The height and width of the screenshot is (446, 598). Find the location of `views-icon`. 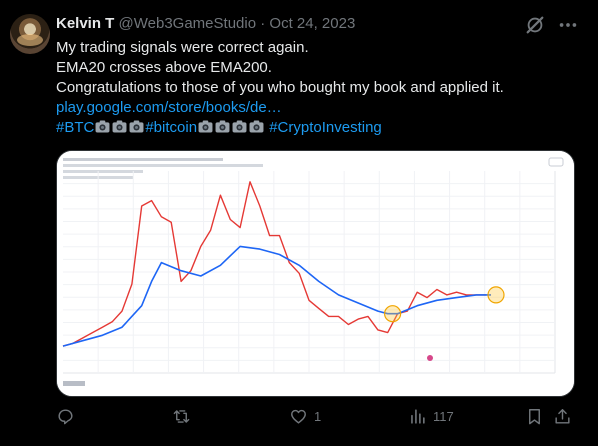

views-icon is located at coordinates (418, 416).